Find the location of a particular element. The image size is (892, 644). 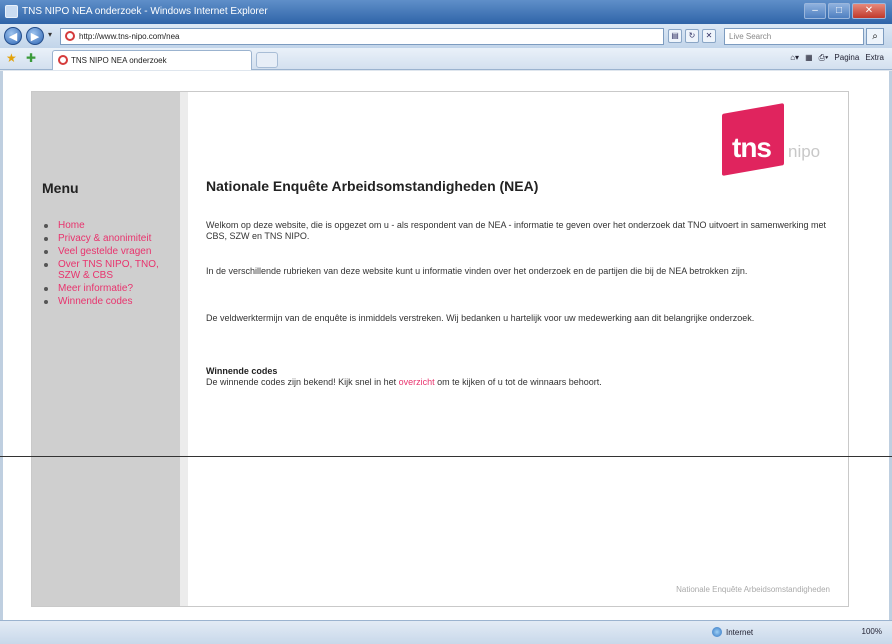

page-footer: Nationale Enquête Arbeidsomstandigheden is located at coordinates (753, 589).